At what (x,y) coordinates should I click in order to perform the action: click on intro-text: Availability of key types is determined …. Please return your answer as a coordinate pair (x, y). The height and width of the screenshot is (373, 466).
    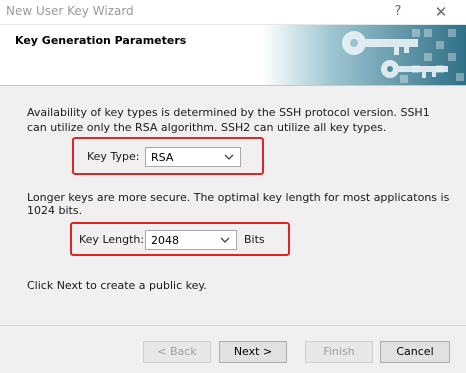
    Looking at the image, I should click on (228, 120).